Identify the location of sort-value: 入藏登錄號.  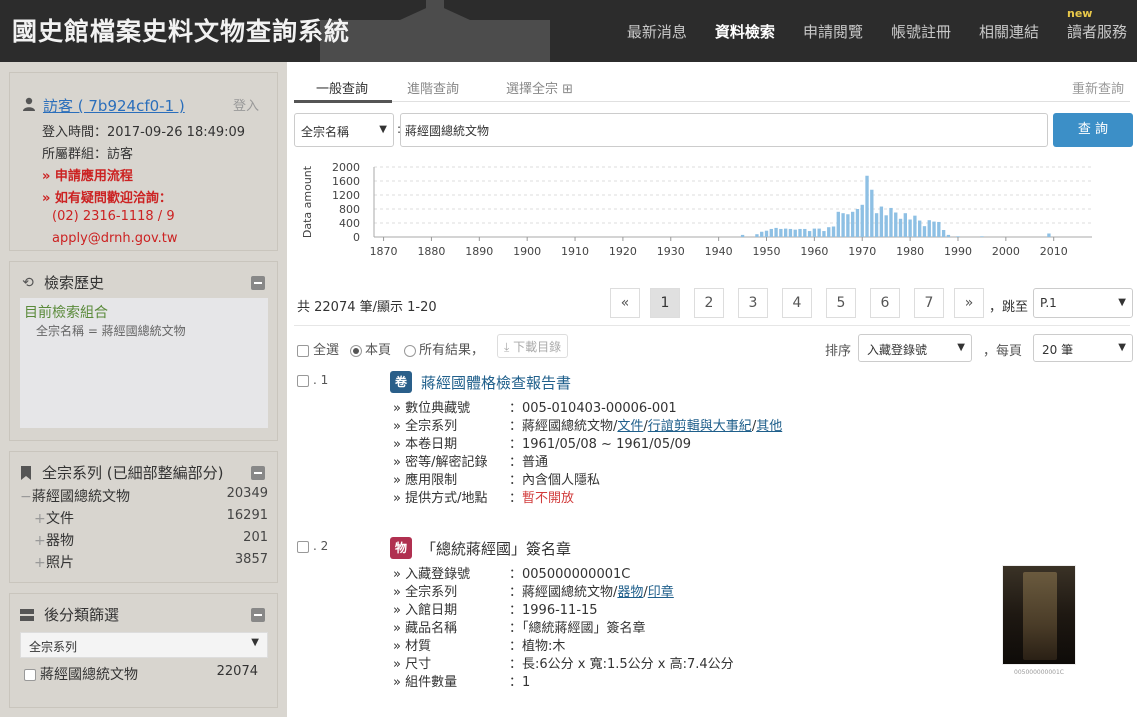
(897, 350).